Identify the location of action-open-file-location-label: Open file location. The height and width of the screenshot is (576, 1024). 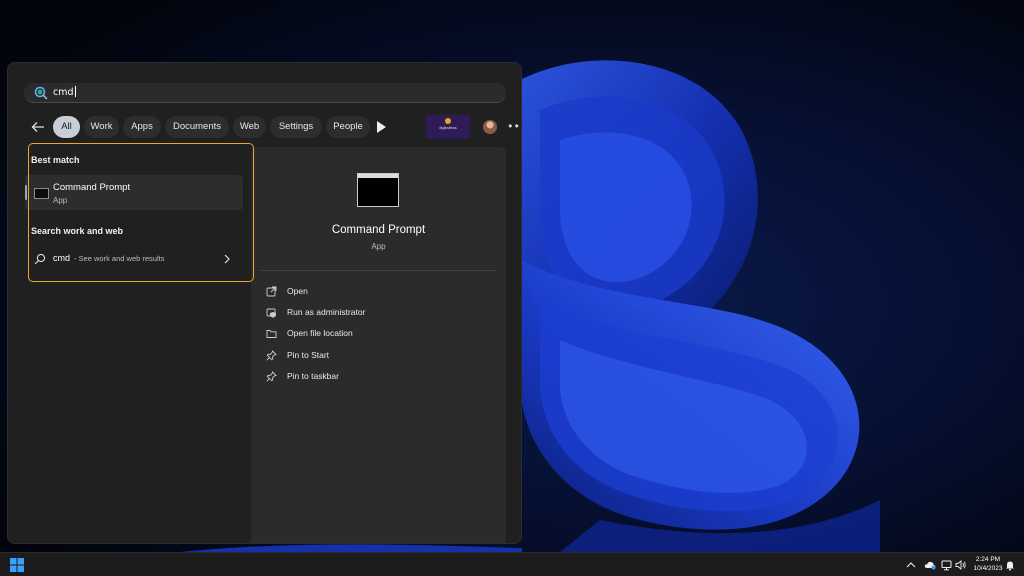
(320, 333).